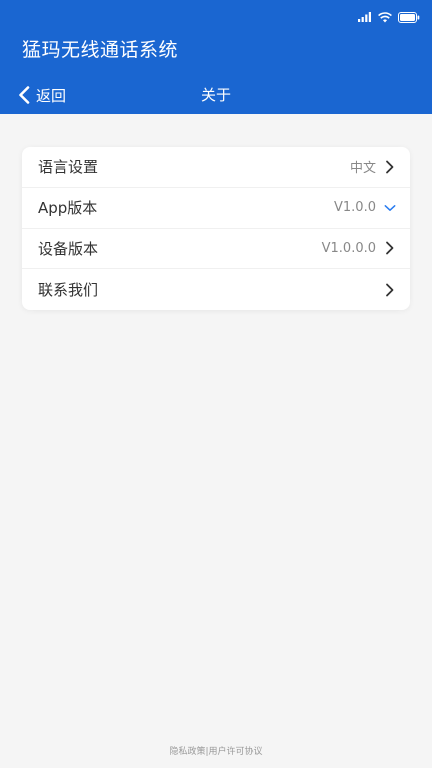  Describe the element at coordinates (385, 16) in the screenshot. I see `wifi-icon` at that location.